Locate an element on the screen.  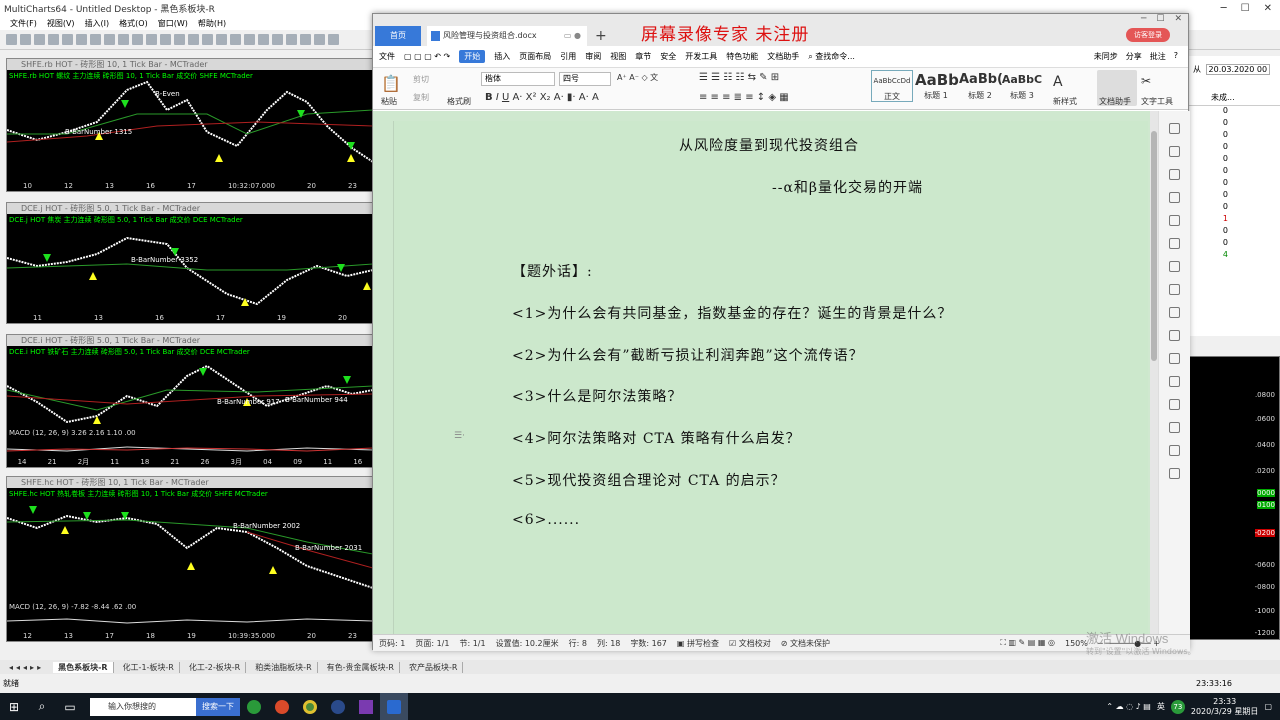
mc-menu-format: 格式(O) is located at coordinates (133, 23).